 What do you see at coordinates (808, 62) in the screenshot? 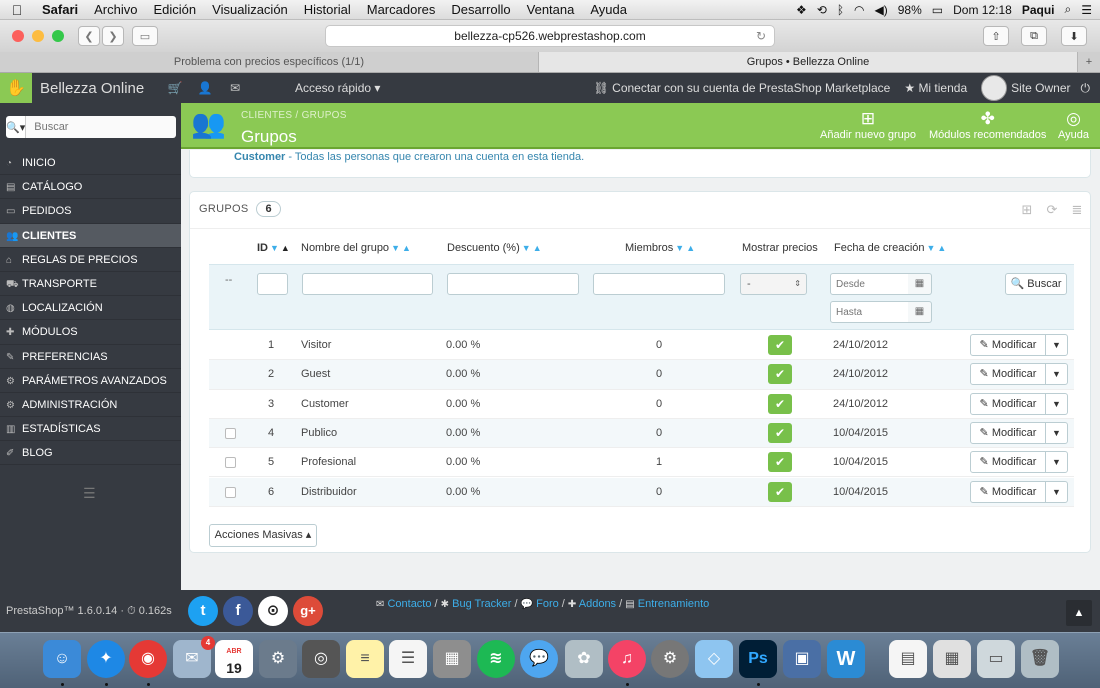
I see `tab-grupos: Grupos • Bellezza Online` at bounding box center [808, 62].